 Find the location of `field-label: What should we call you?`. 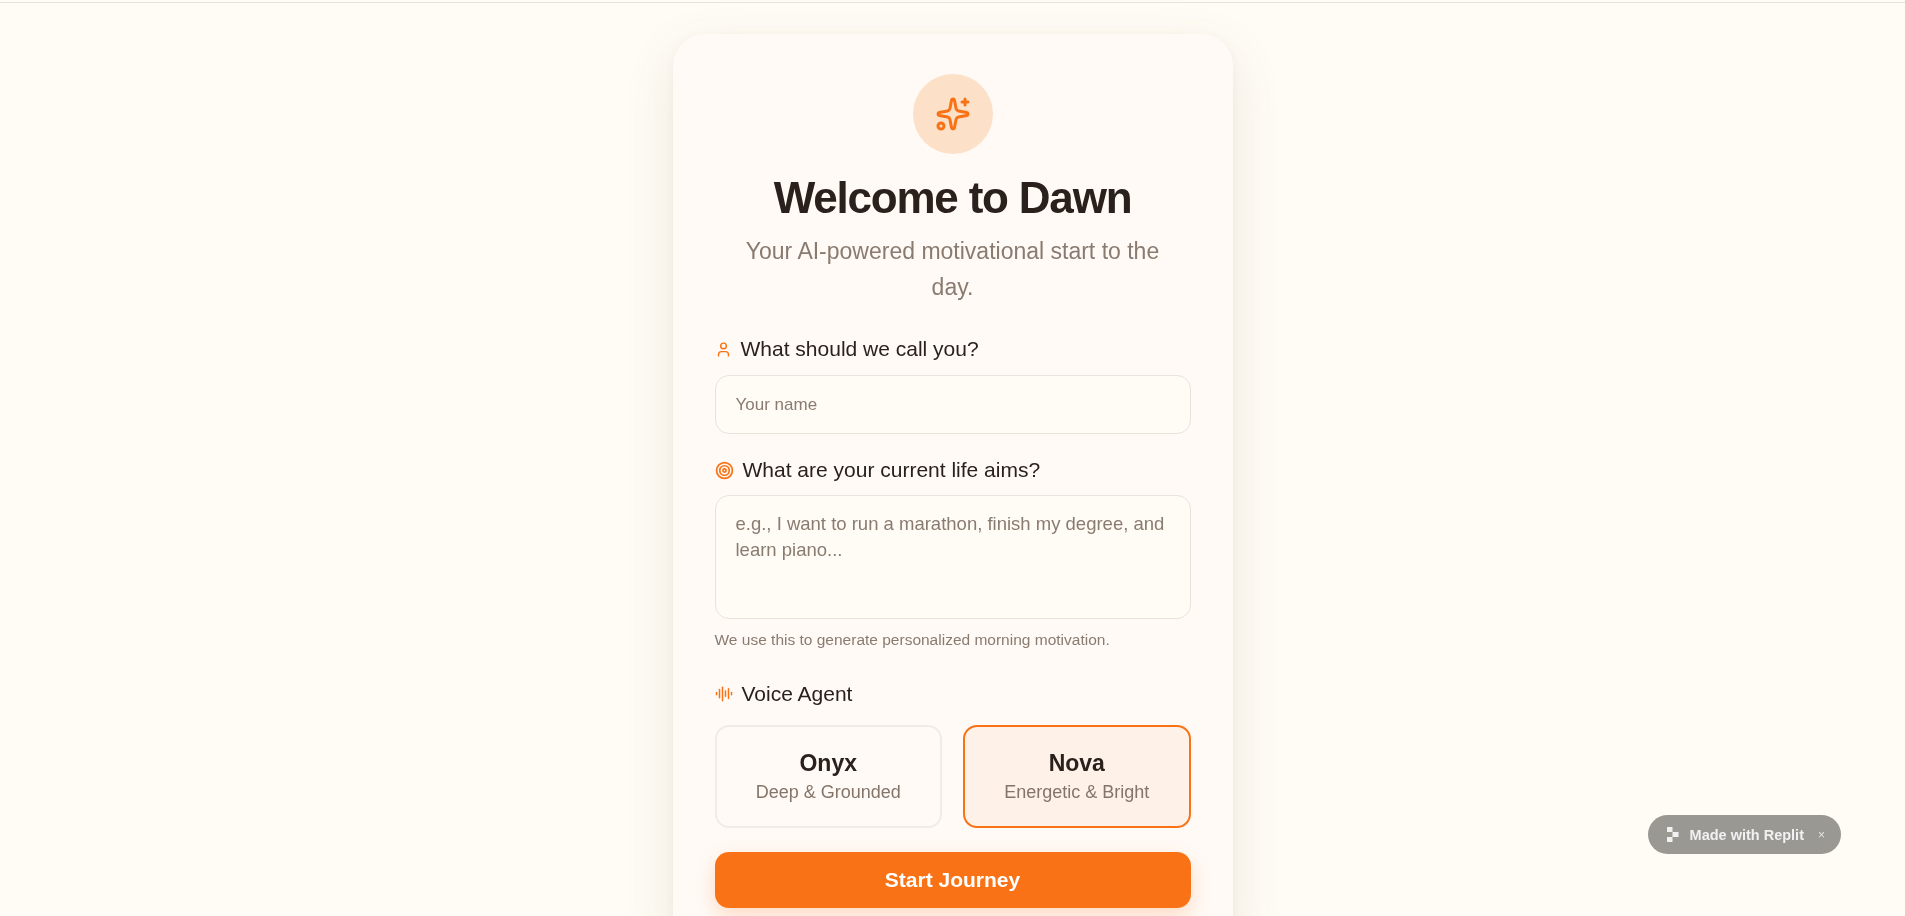

field-label: What should we call you? is located at coordinates (859, 349).